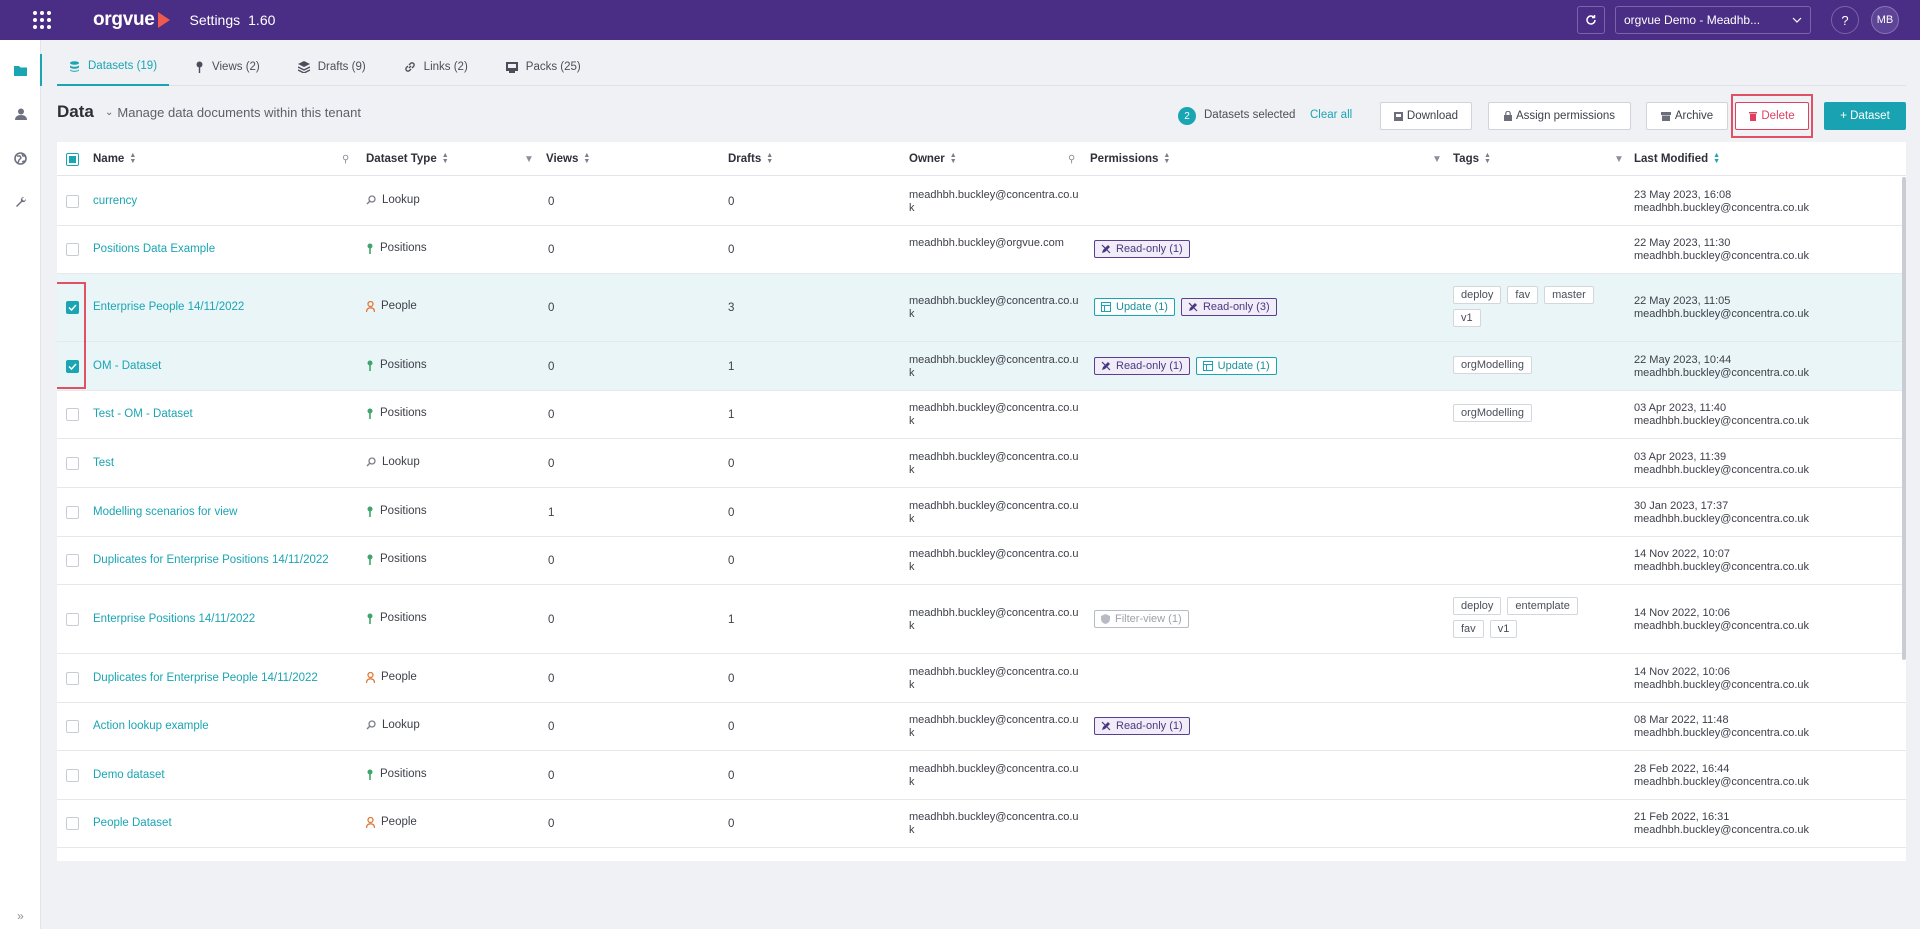  Describe the element at coordinates (370, 677) in the screenshot. I see `people-icon` at that location.